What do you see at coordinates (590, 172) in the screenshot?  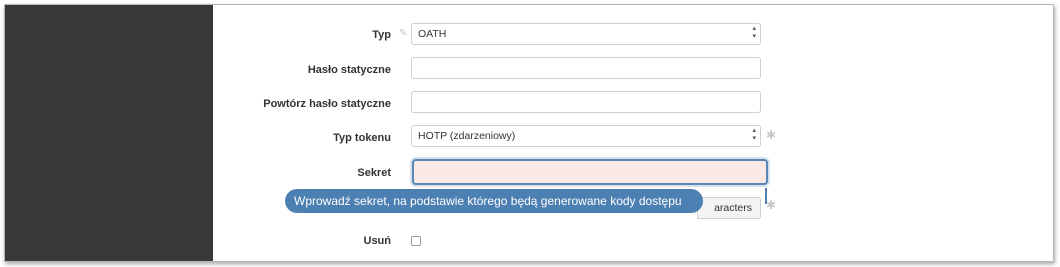 I see `secret-input` at bounding box center [590, 172].